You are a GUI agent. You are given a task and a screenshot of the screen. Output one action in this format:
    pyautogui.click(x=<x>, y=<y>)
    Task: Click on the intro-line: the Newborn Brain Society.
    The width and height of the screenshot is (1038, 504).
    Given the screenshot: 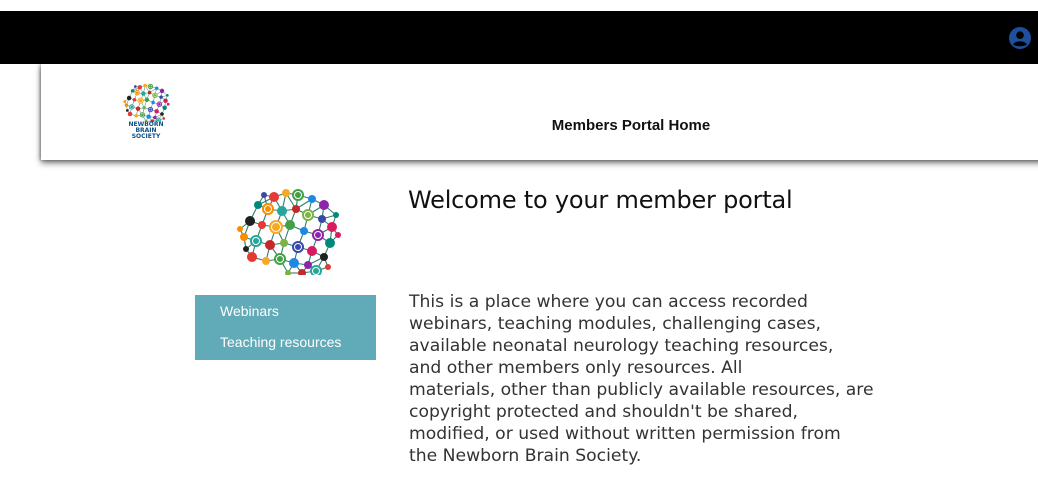 What is the action you would take?
    pyautogui.click(x=525, y=456)
    